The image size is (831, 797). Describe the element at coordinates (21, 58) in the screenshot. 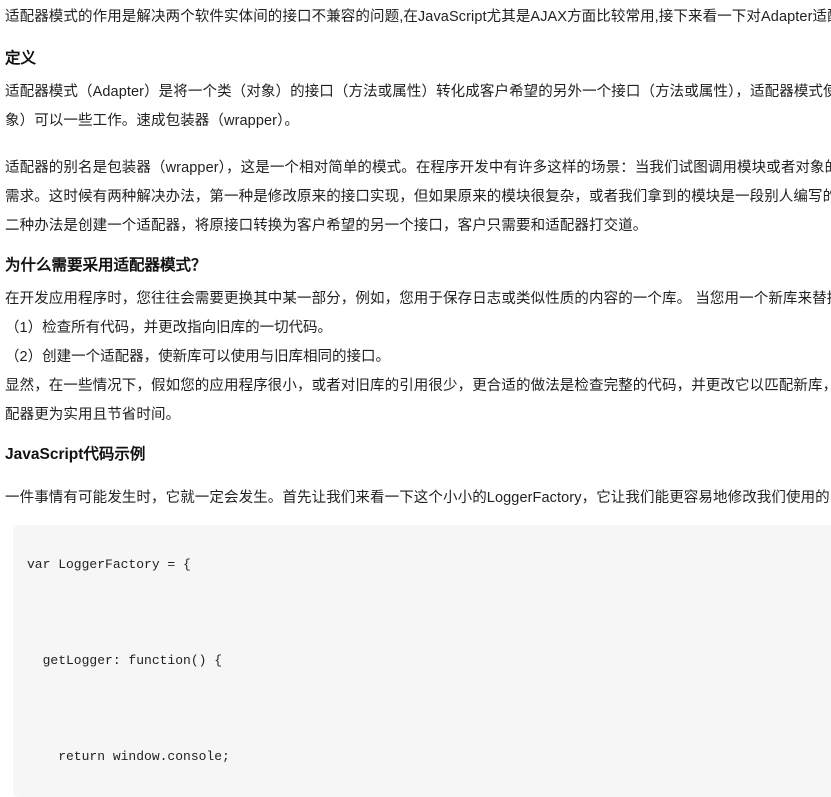

I see `section-heading-definition: 定义` at that location.